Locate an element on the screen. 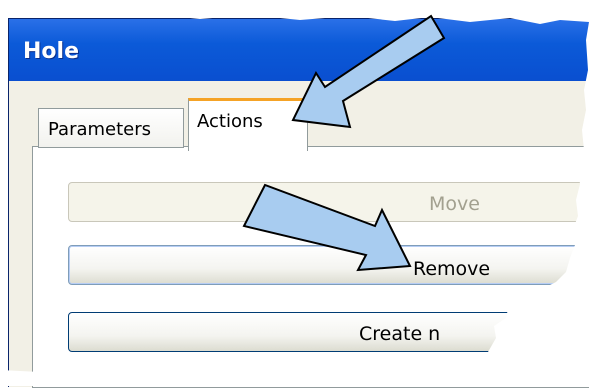 This screenshot has height=388, width=589. remove-button-label: Remove is located at coordinates (452, 269).